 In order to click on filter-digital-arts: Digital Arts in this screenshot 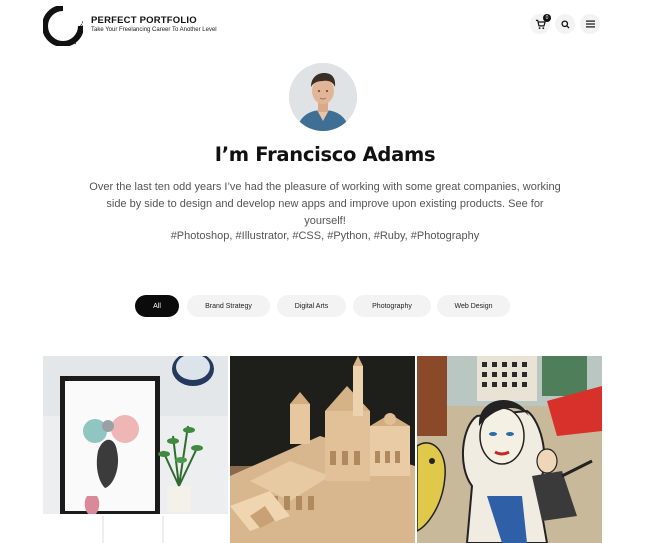, I will do `click(311, 306)`.